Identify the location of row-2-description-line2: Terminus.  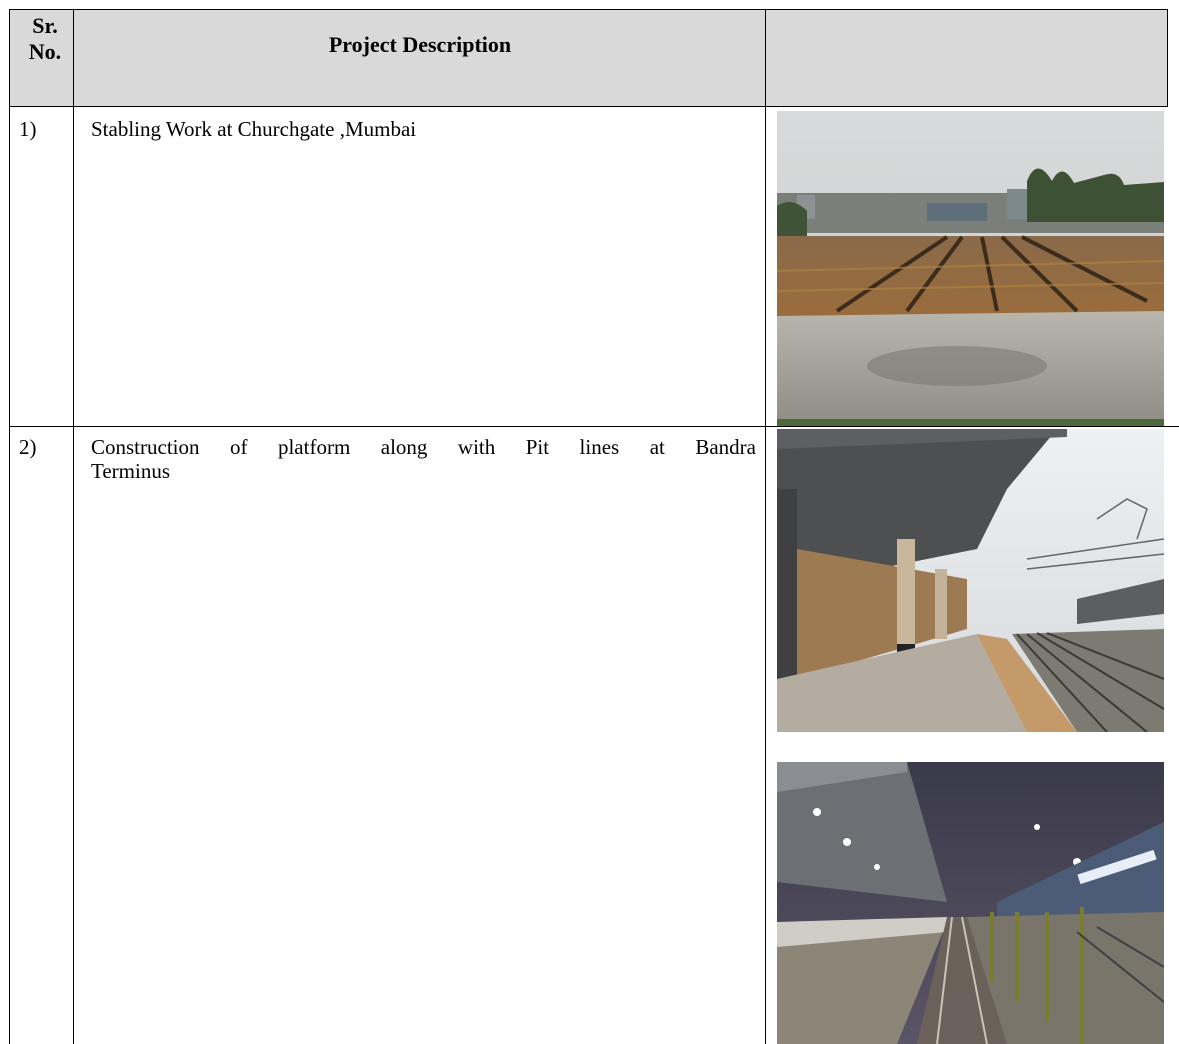
(131, 471).